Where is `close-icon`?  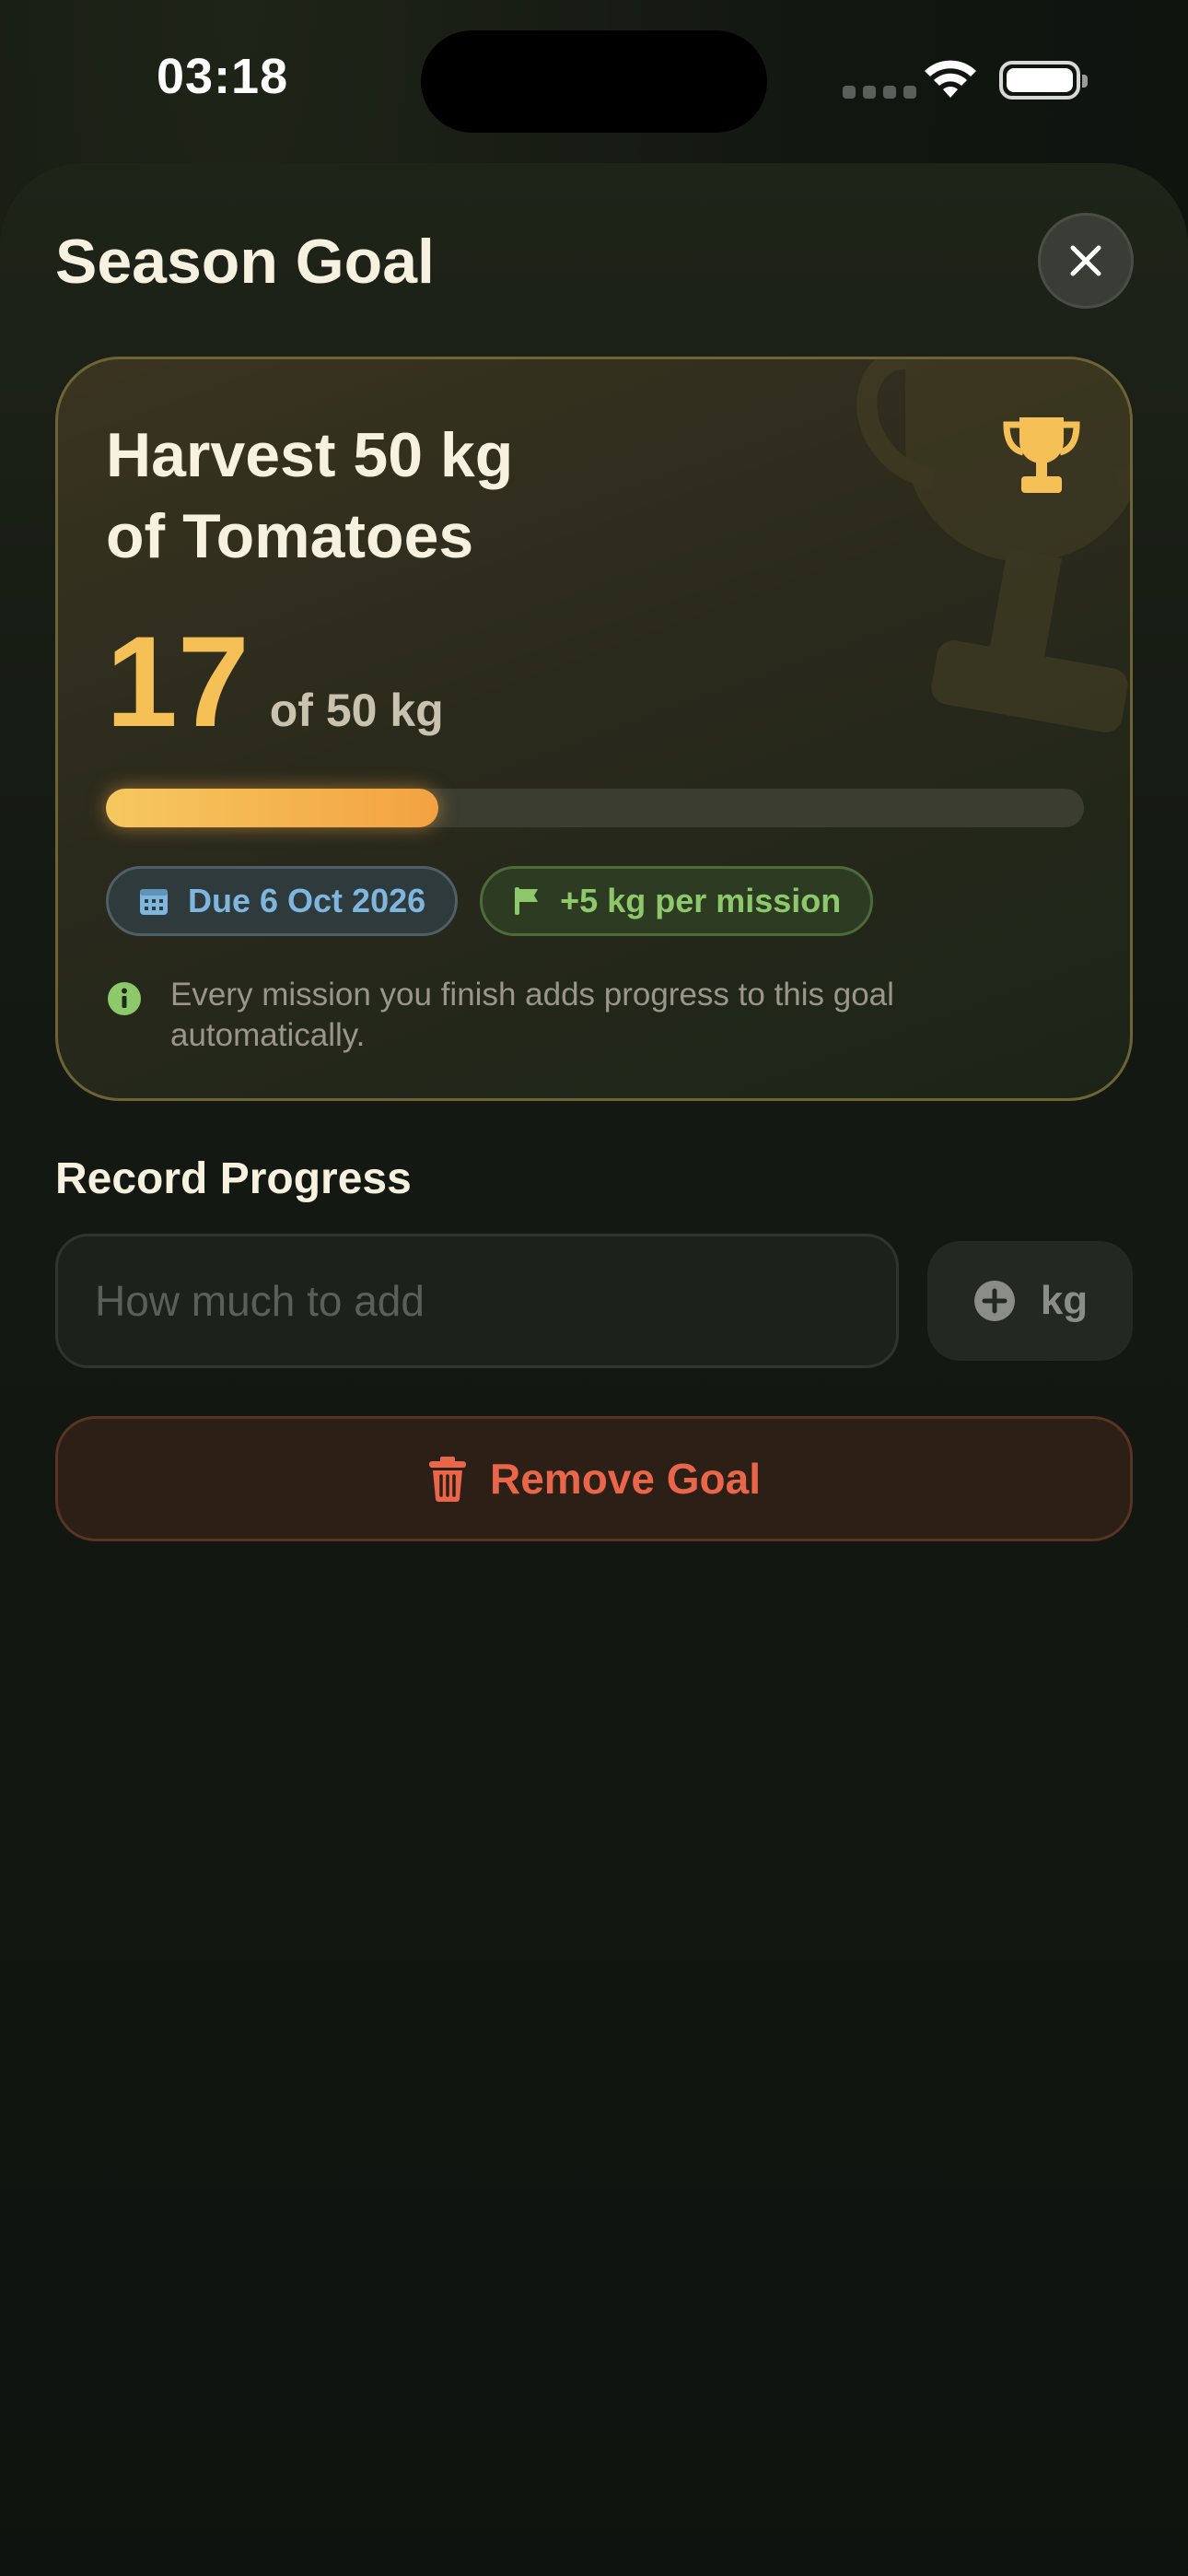
close-icon is located at coordinates (1085, 260).